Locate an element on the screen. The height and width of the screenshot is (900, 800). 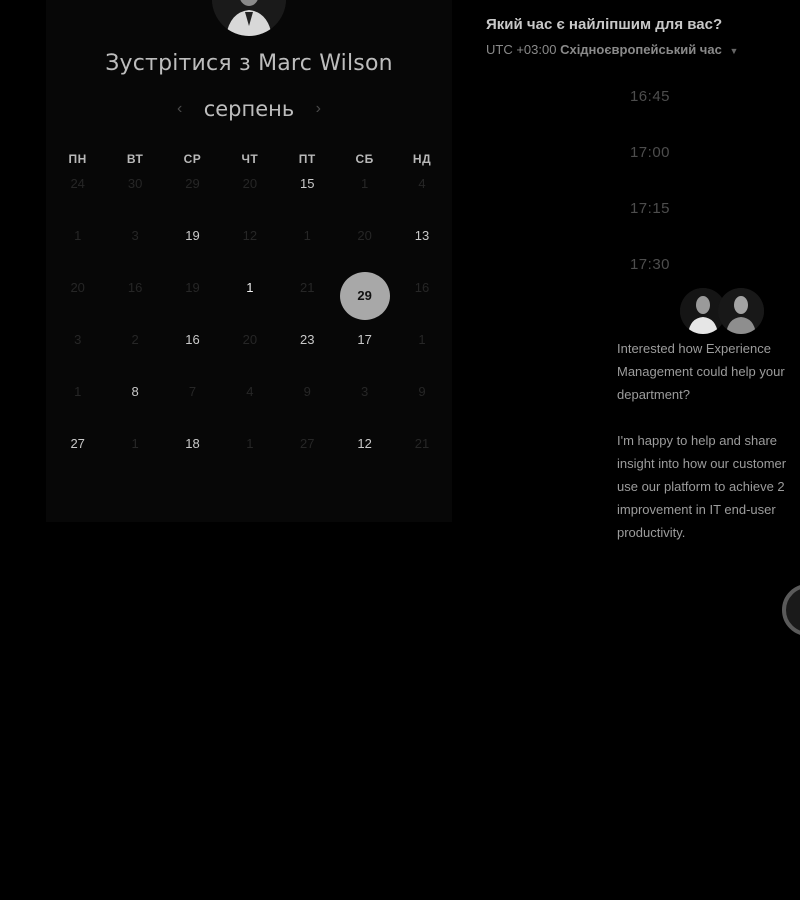
calendar-day-label: 7 is located at coordinates (192, 391).